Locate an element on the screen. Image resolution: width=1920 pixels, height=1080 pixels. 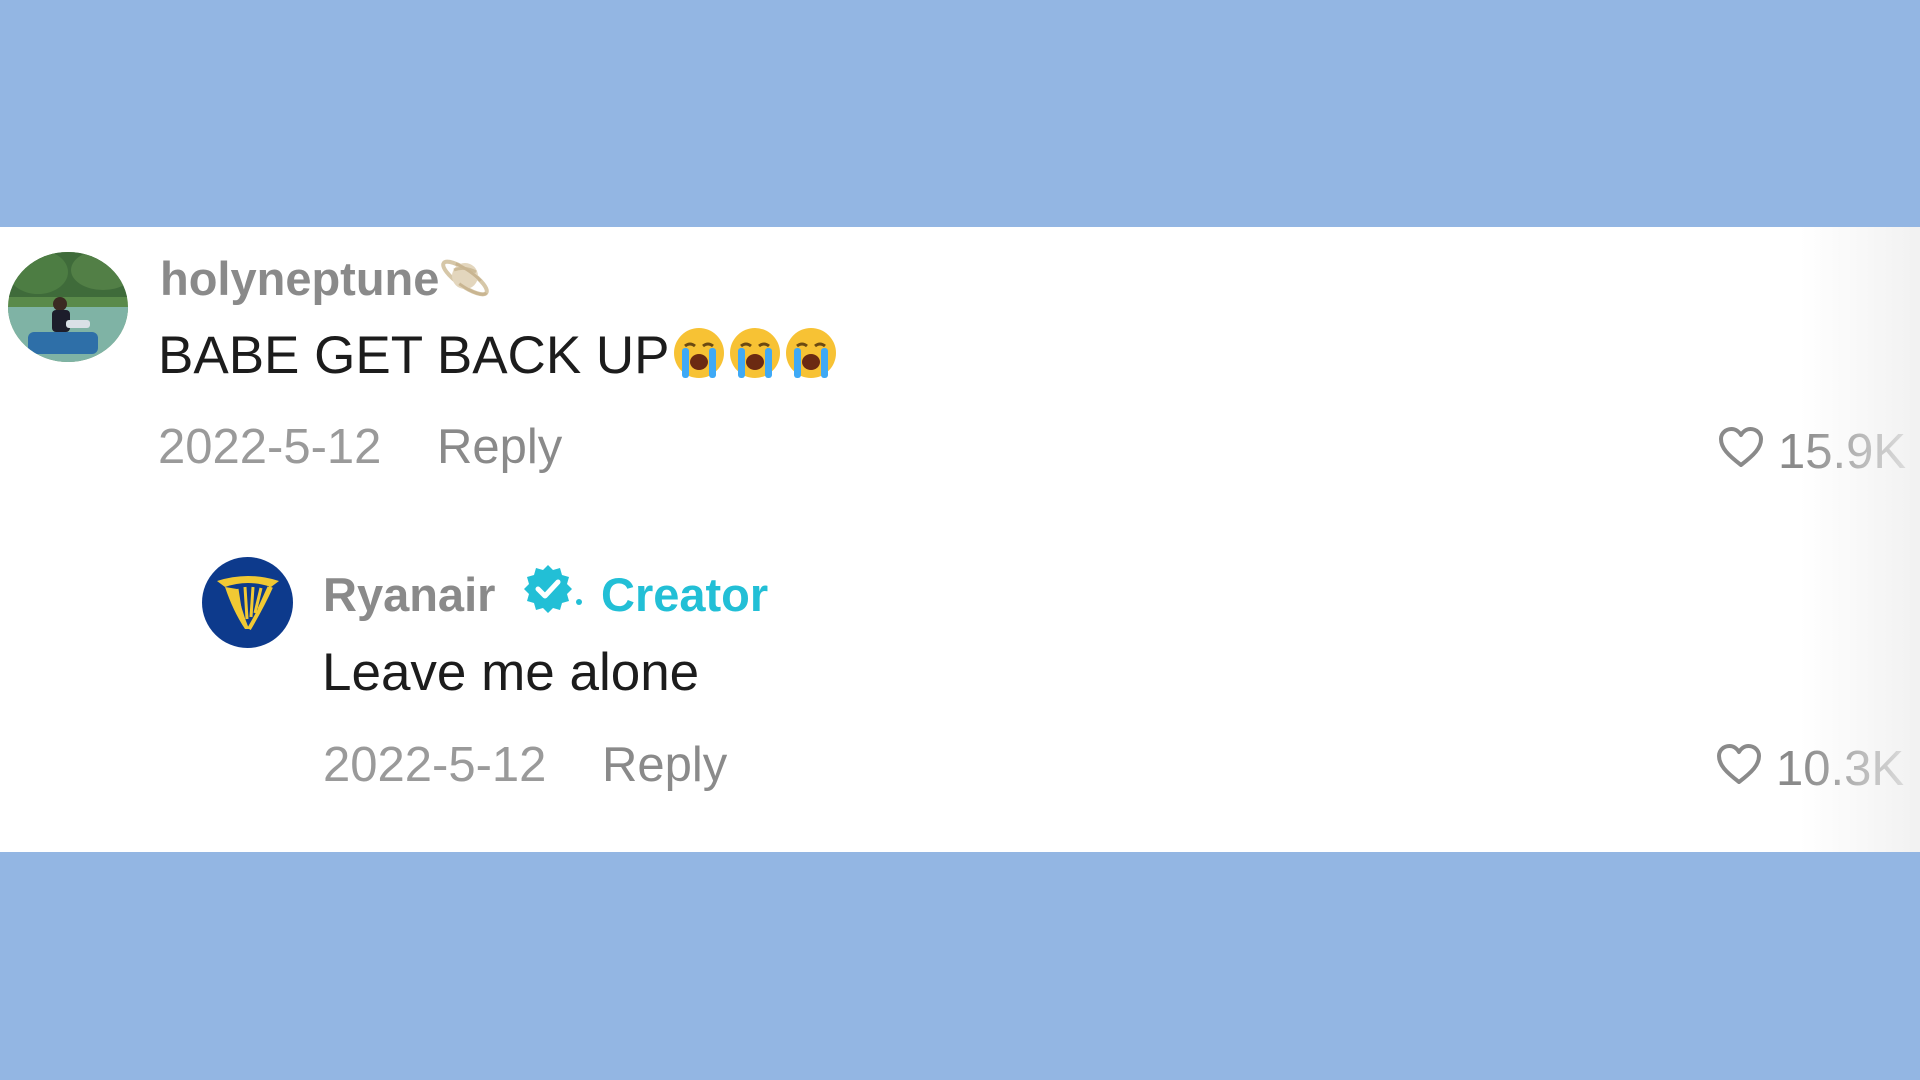
comment-text: BABE GET BACK UP is located at coordinates (498, 359).